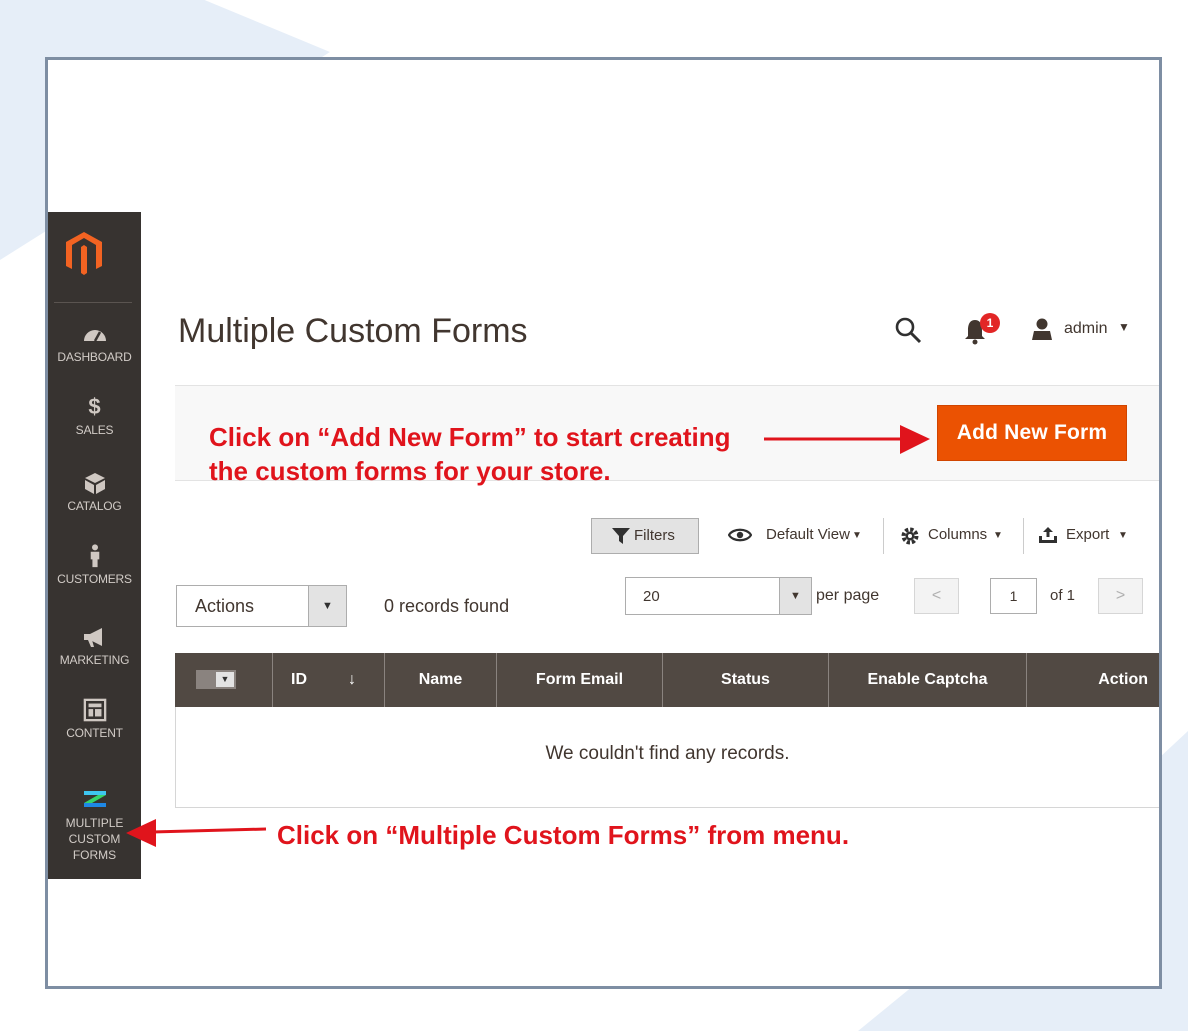 This screenshot has height=1031, width=1188. What do you see at coordinates (1123, 679) in the screenshot?
I see `column-header-label: Action` at bounding box center [1123, 679].